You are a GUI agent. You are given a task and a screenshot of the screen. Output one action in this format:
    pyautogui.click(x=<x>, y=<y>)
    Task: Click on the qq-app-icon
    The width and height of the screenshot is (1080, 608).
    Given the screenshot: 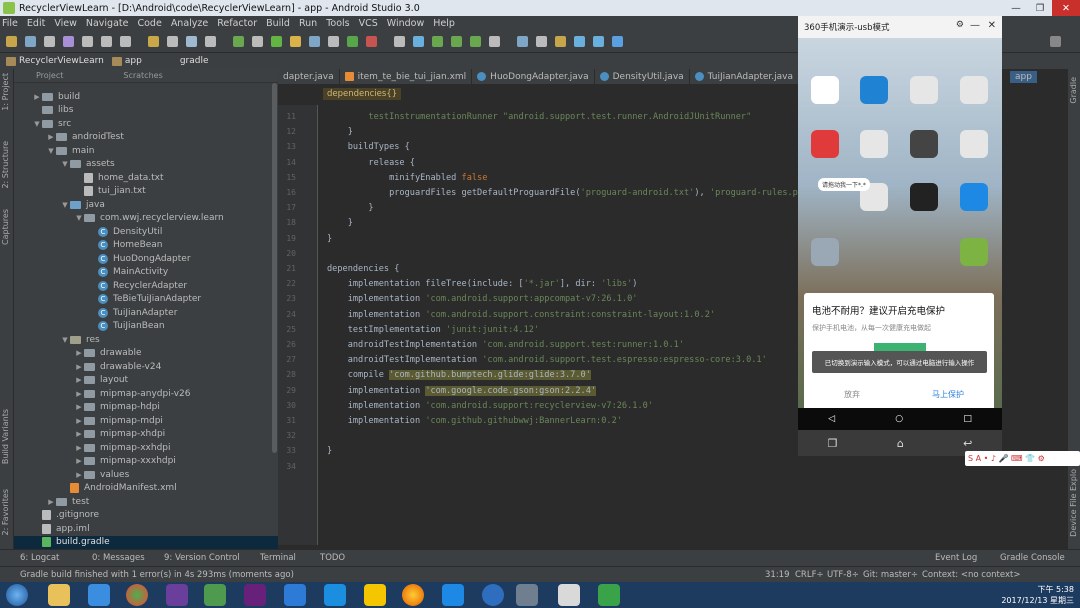 What is the action you would take?
    pyautogui.click(x=924, y=197)
    